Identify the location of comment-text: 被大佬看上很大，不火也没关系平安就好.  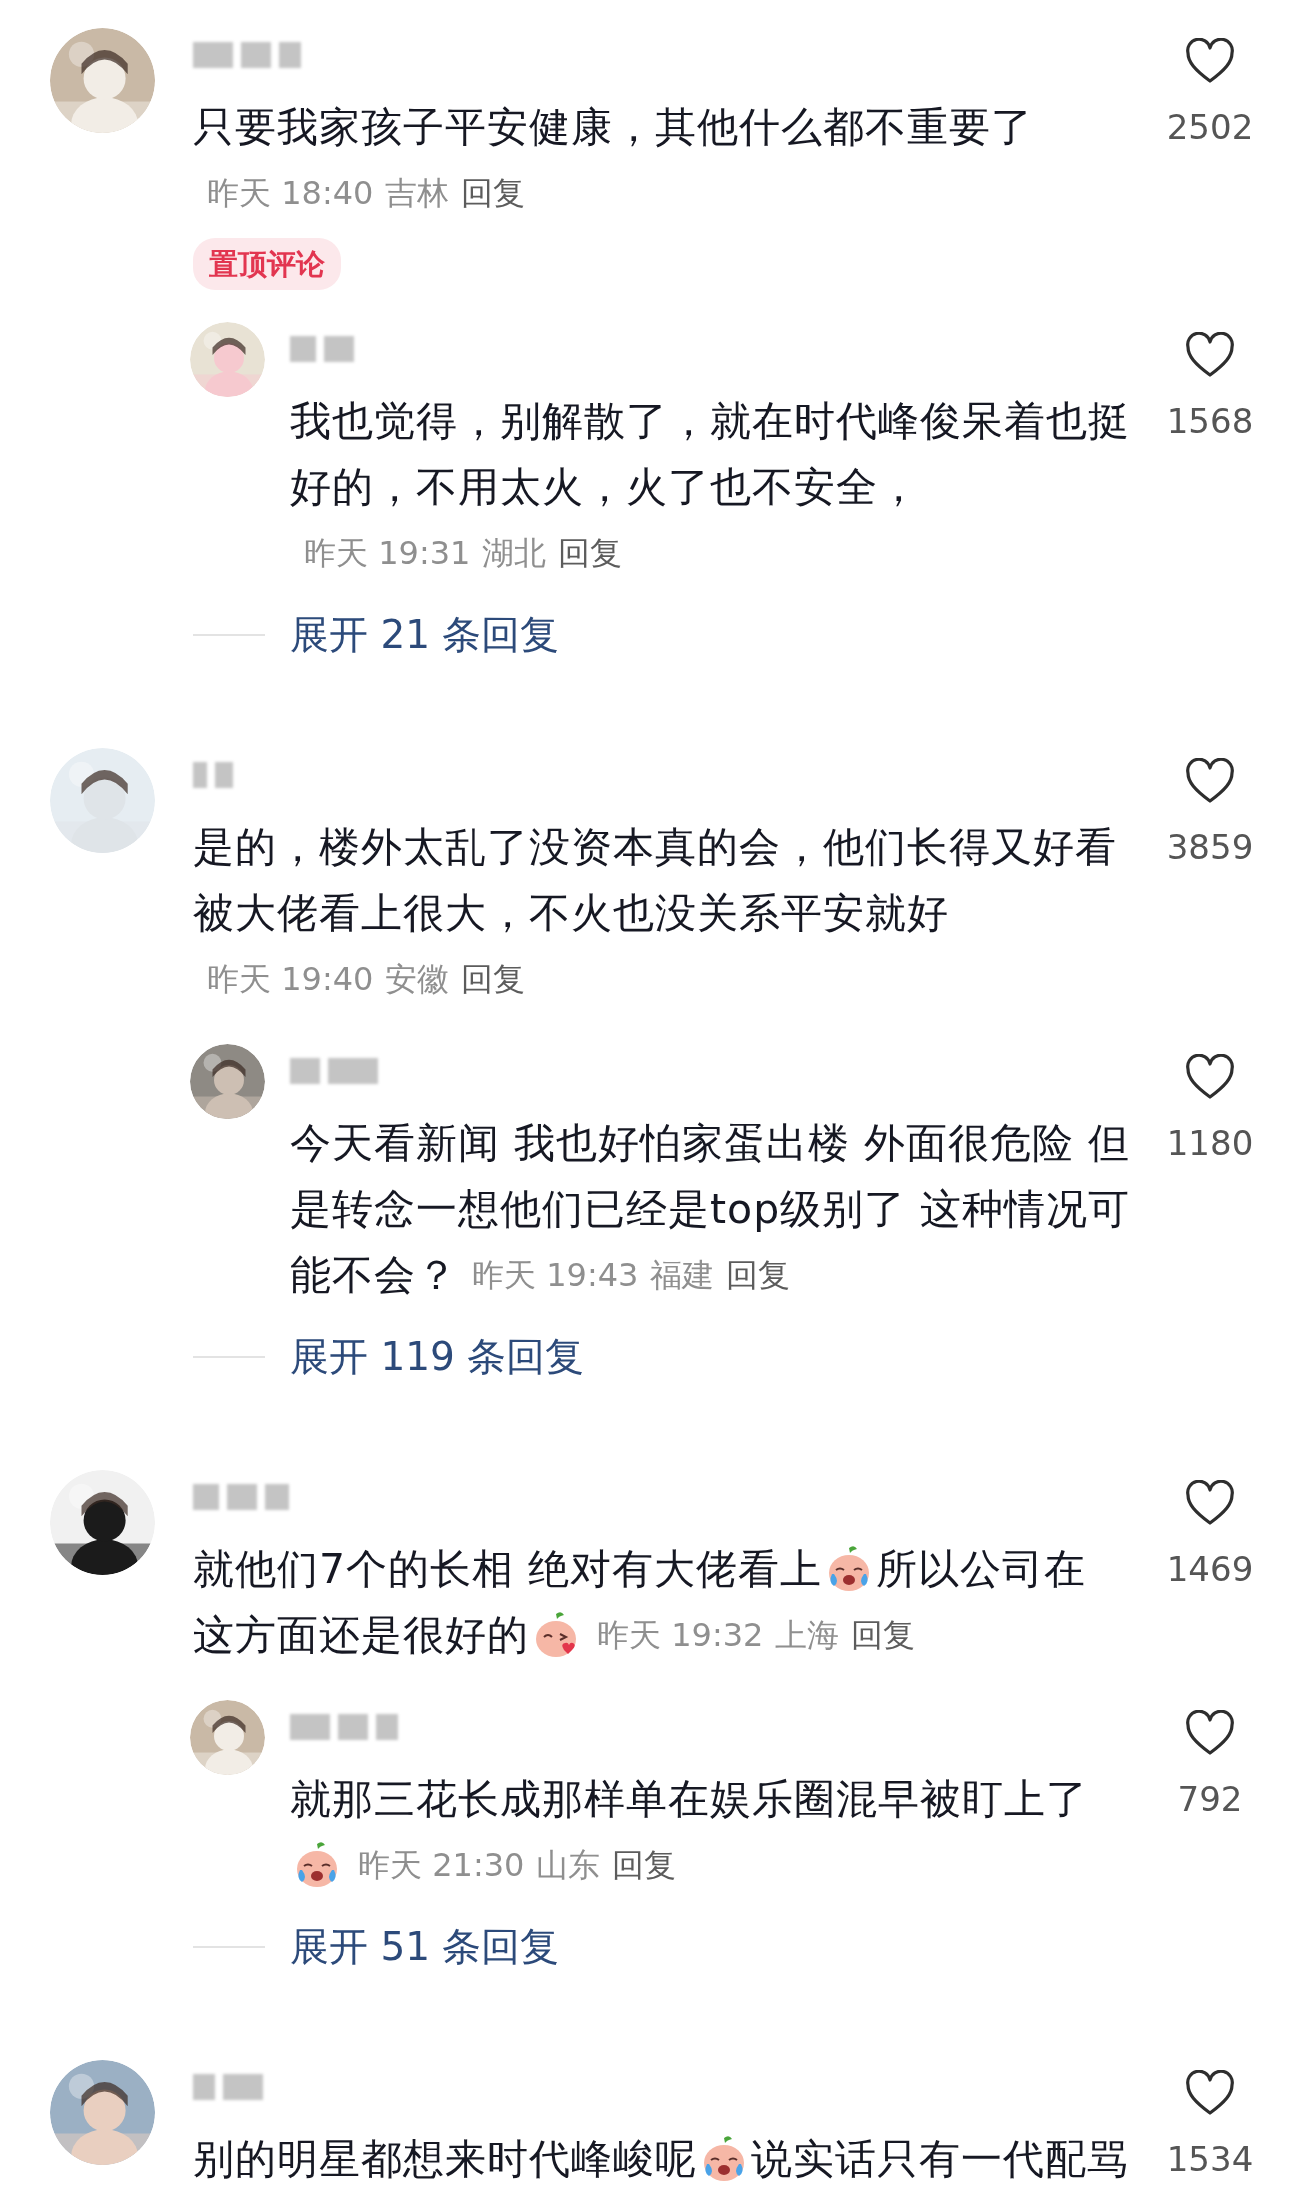
(571, 913).